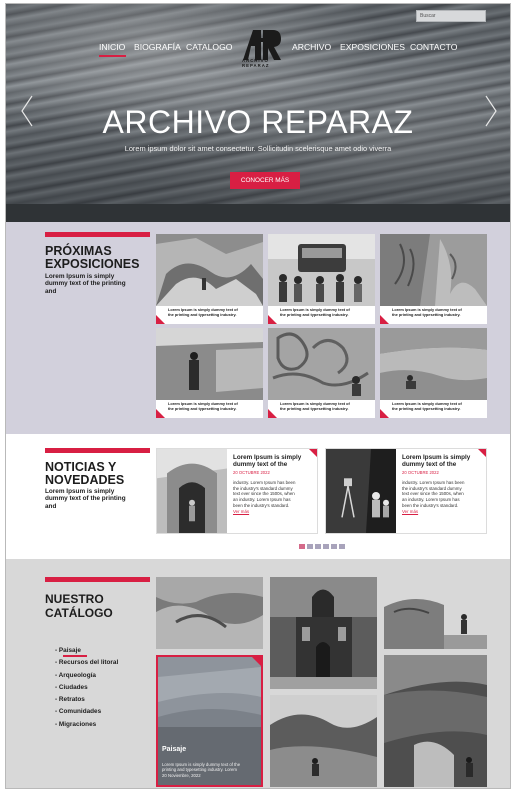 The height and width of the screenshot is (792, 516). What do you see at coordinates (68, 650) in the screenshot?
I see `category-label: - Paisaje` at bounding box center [68, 650].